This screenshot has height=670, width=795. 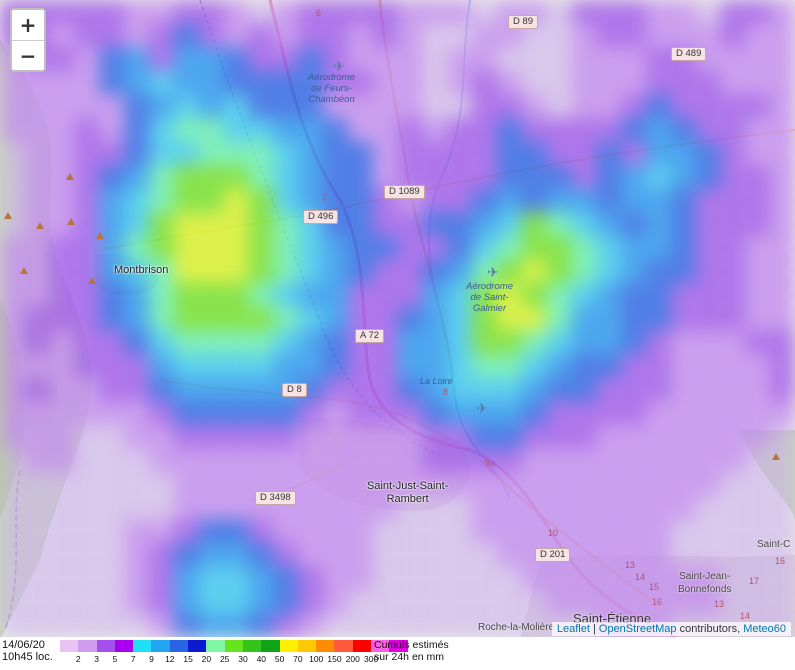 I want to click on road-label: D 201, so click(x=553, y=555).